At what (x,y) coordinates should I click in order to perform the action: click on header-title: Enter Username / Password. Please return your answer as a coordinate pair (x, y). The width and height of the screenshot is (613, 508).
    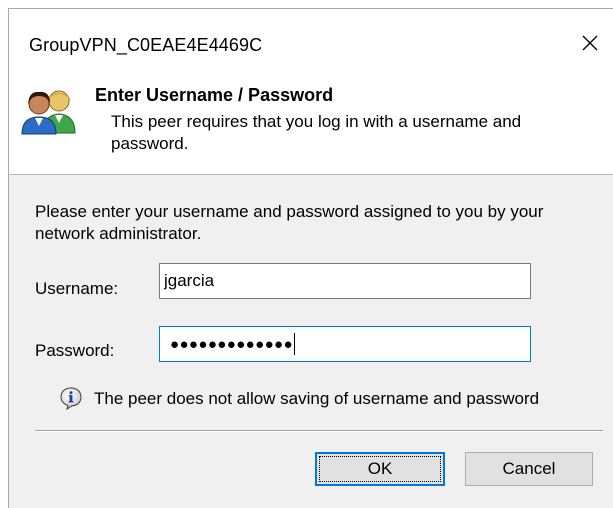
    Looking at the image, I should click on (214, 95).